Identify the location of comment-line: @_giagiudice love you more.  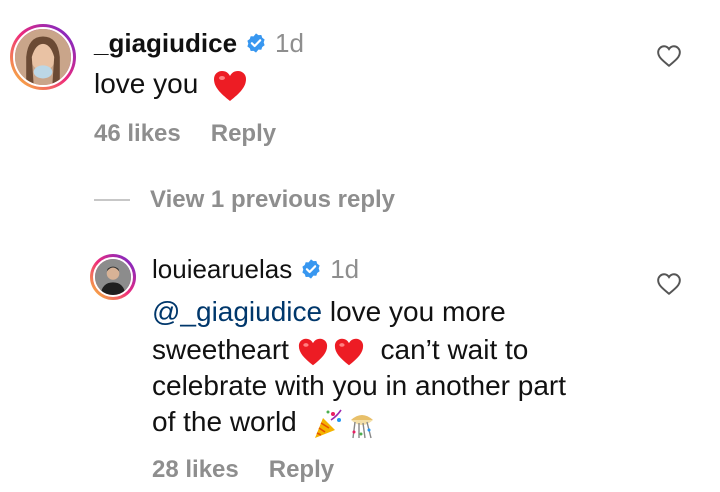
(402, 312).